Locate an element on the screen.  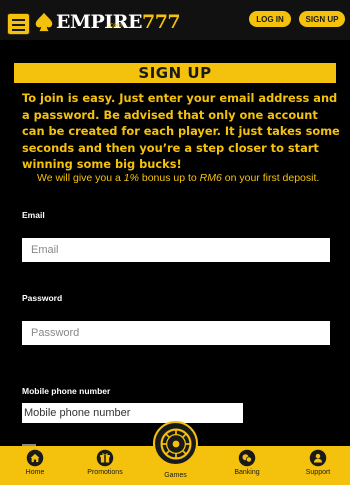
nav-support: Support is located at coordinates (318, 465).